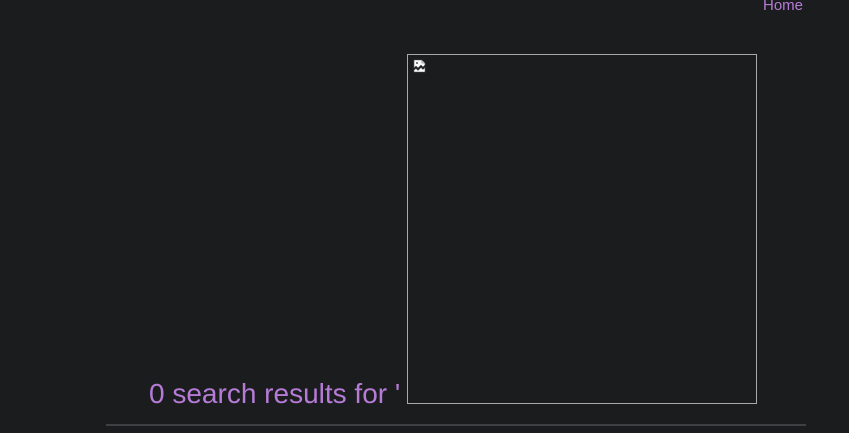 This screenshot has height=433, width=849. What do you see at coordinates (456, 425) in the screenshot?
I see `divider` at bounding box center [456, 425].